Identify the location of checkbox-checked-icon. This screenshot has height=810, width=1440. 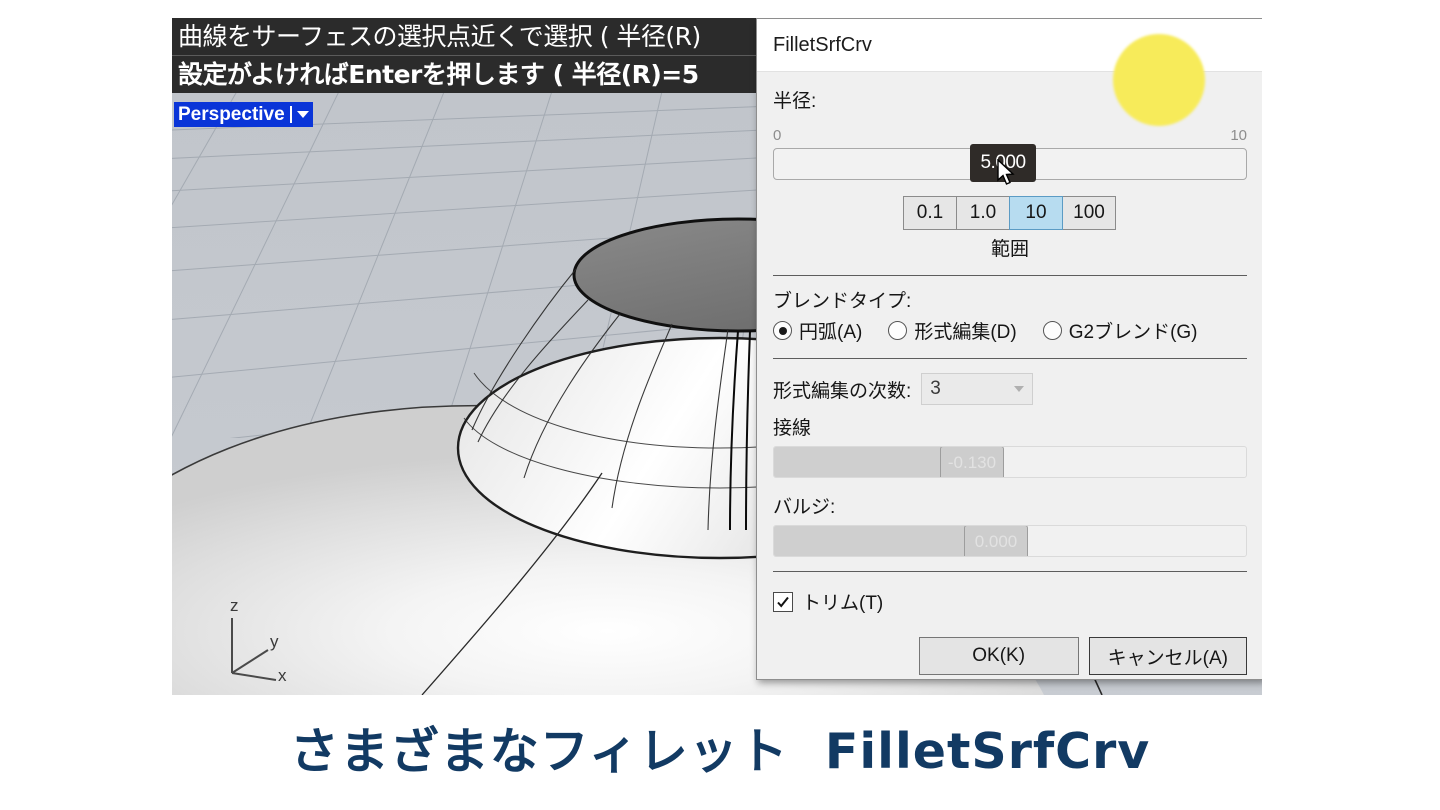
(783, 601).